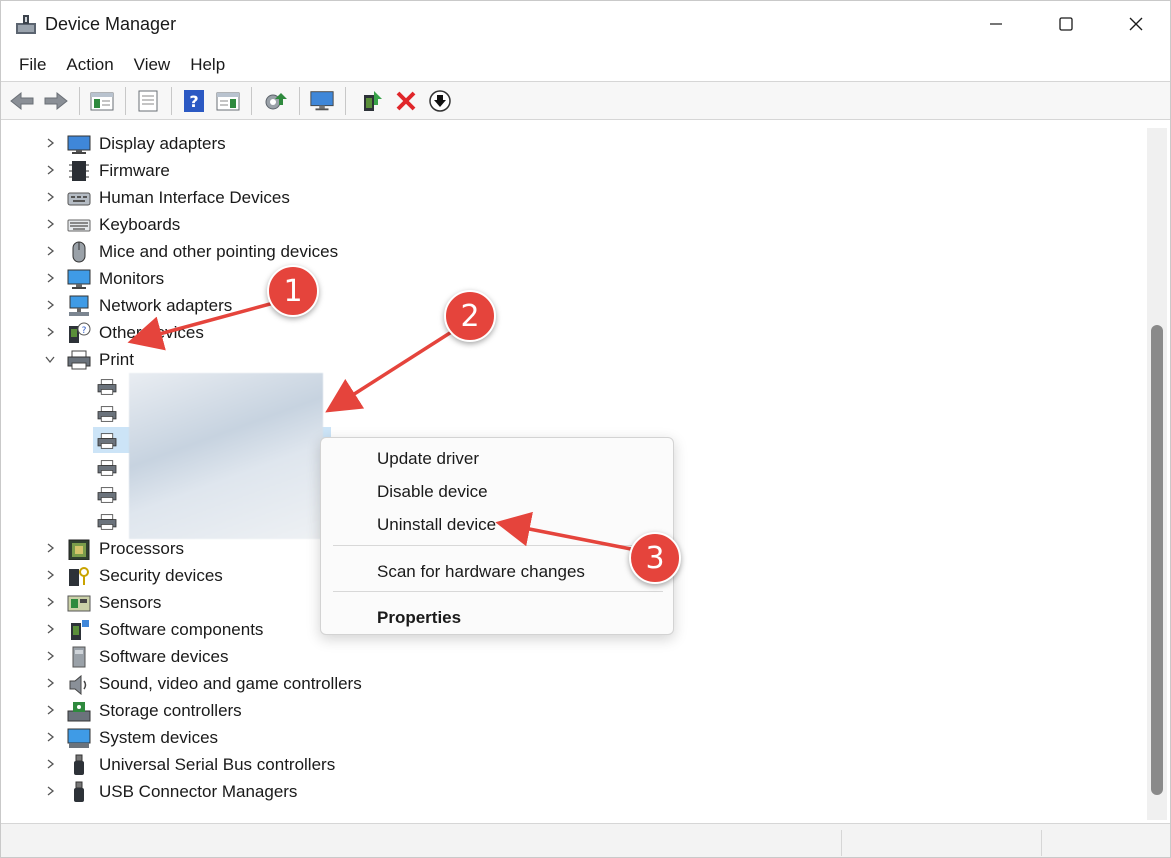 The width and height of the screenshot is (1171, 858). I want to click on tree-category-label: Software components, so click(181, 629).